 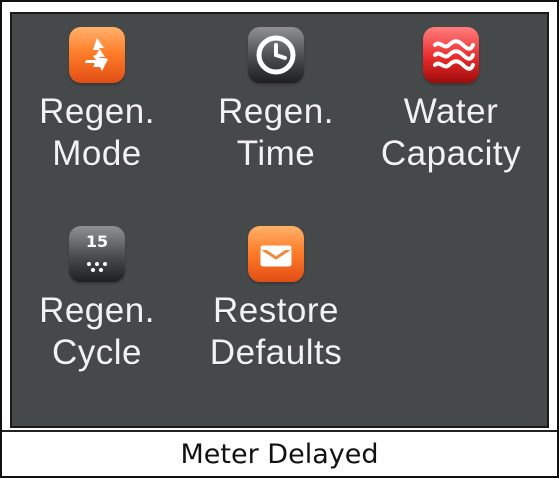 I want to click on regen-time-label-line1: Regen., so click(x=276, y=111).